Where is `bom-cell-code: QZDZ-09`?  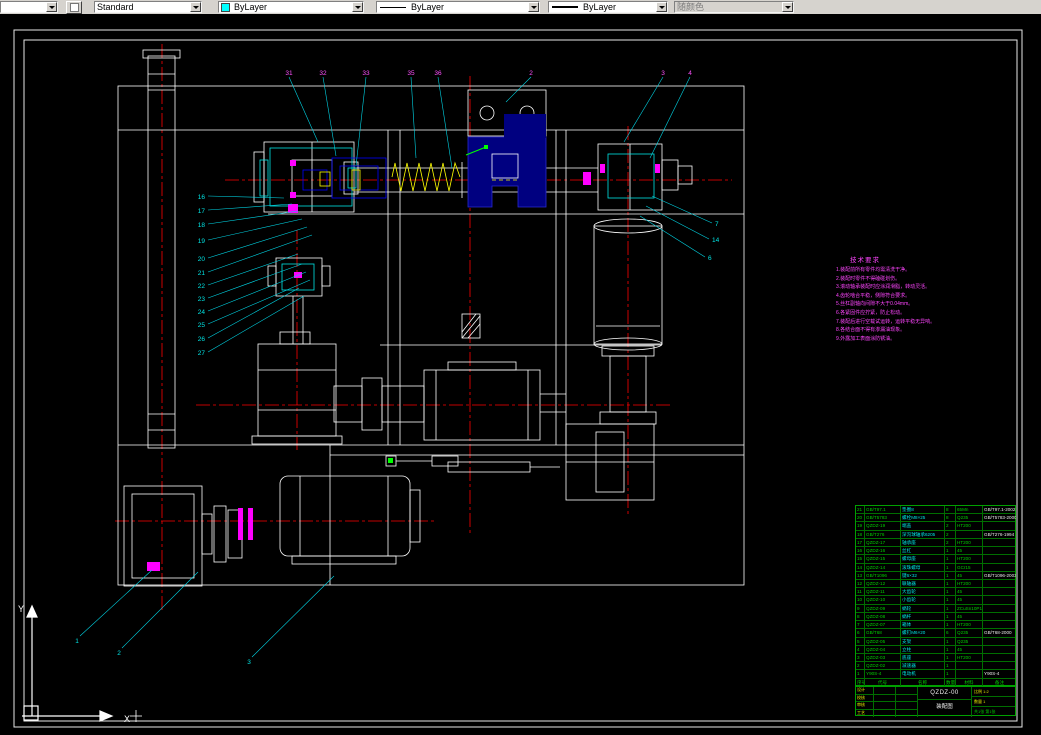
bom-cell-code: QZDZ-09 is located at coordinates (883, 608).